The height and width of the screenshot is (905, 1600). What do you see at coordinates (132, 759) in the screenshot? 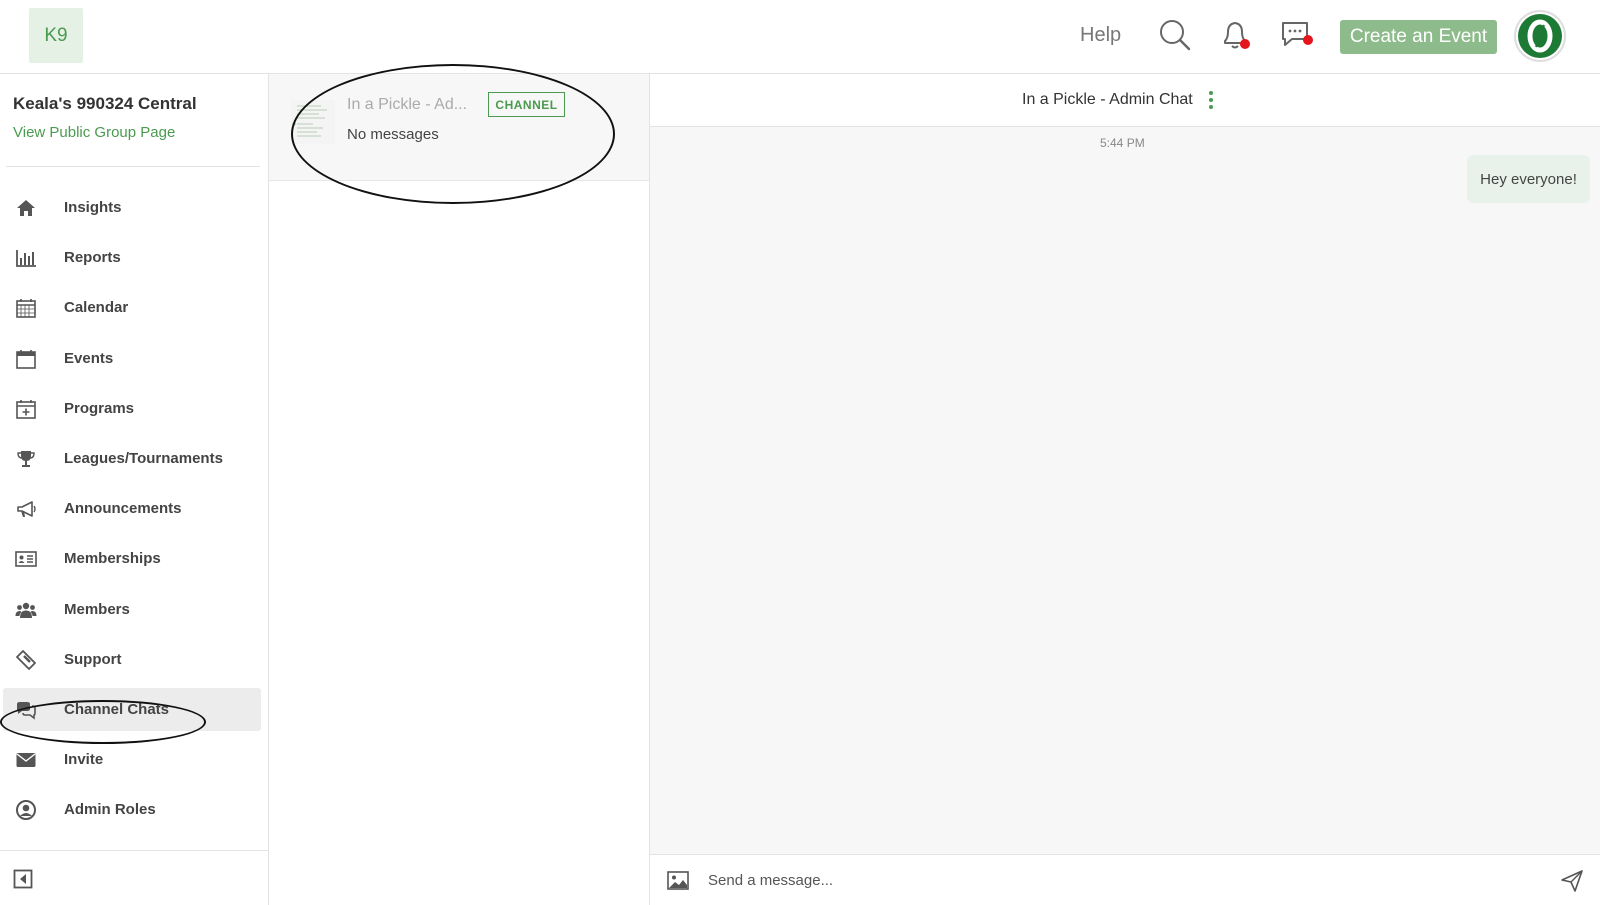
I see `sidebar-item-invite: Invite` at bounding box center [132, 759].